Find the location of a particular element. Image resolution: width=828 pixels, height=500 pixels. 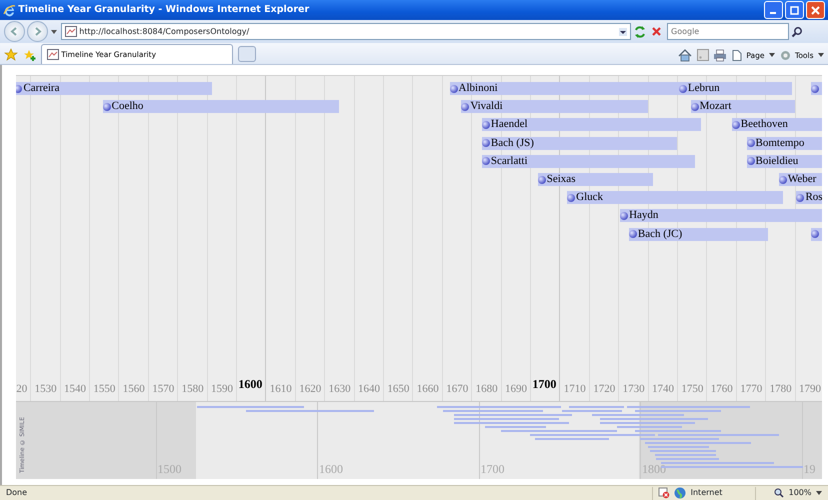

axis-label: 1570 is located at coordinates (163, 389).